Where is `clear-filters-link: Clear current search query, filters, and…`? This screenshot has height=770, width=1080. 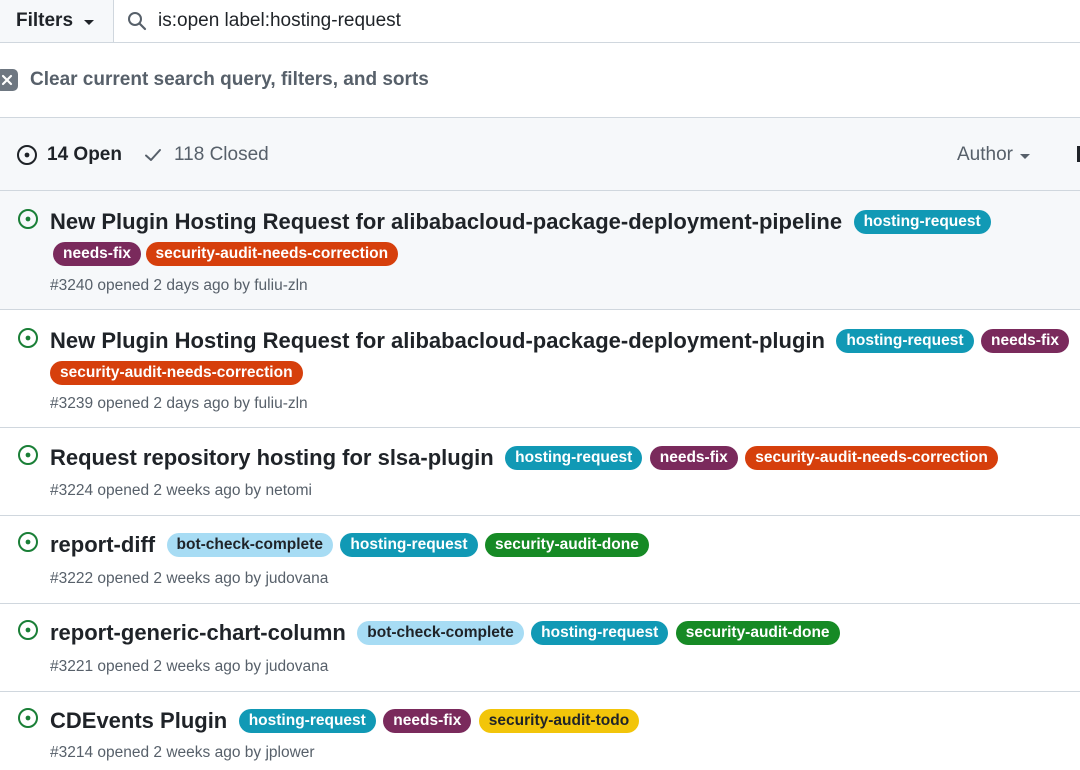 clear-filters-link: Clear current search query, filters, and… is located at coordinates (540, 80).